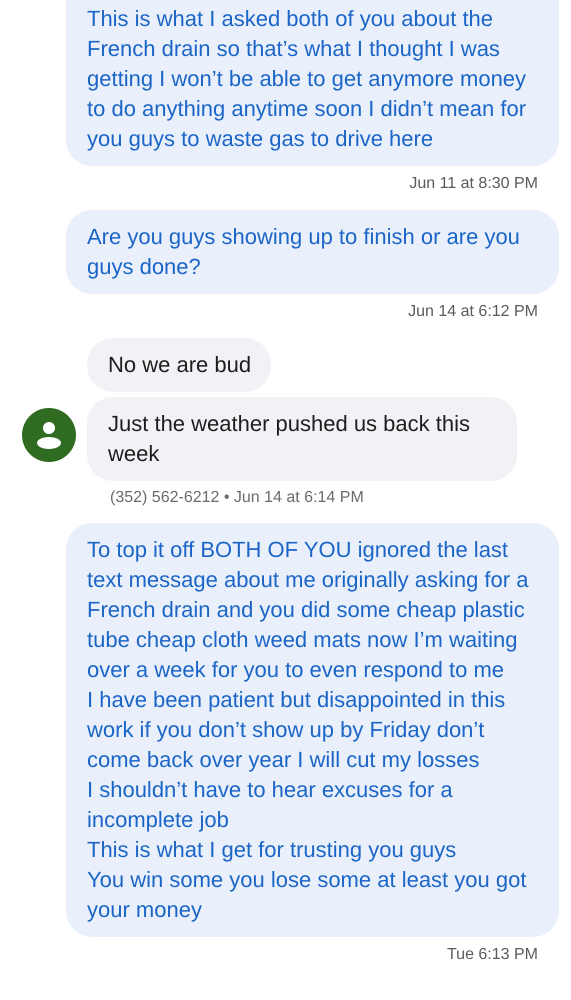 The width and height of the screenshot is (571, 1000). I want to click on avatar-icon, so click(49, 435).